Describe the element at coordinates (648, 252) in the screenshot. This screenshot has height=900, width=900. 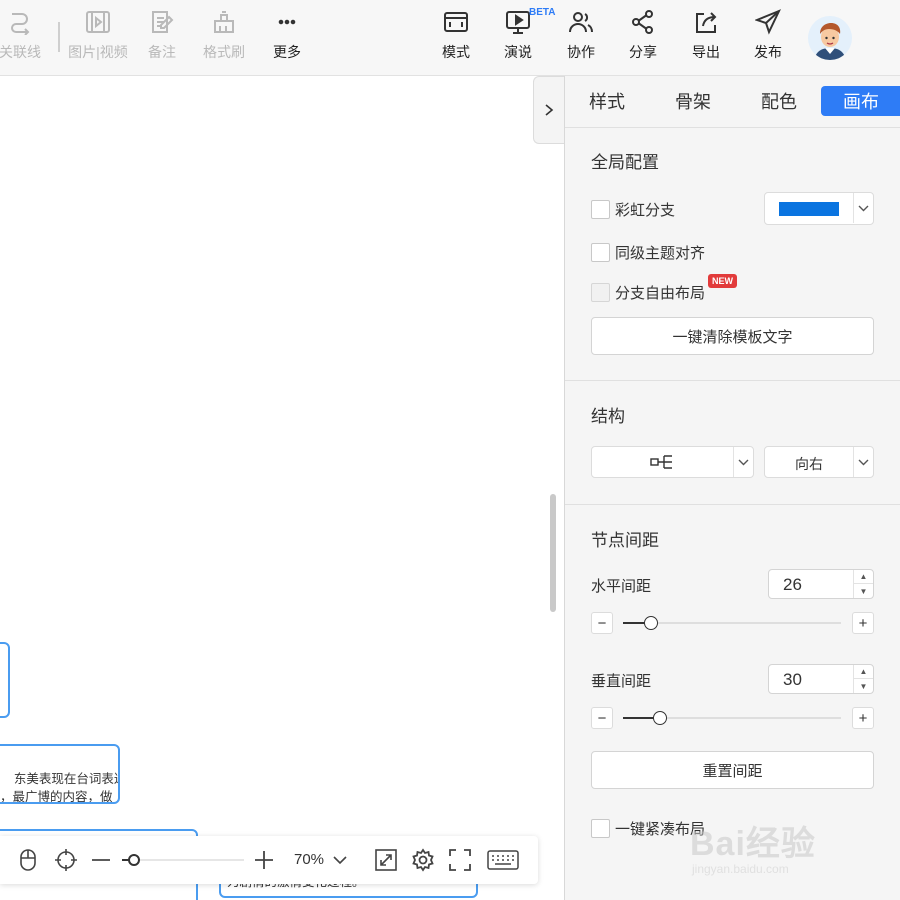
I see `align-same-level-option: 同级主题对齐` at that location.